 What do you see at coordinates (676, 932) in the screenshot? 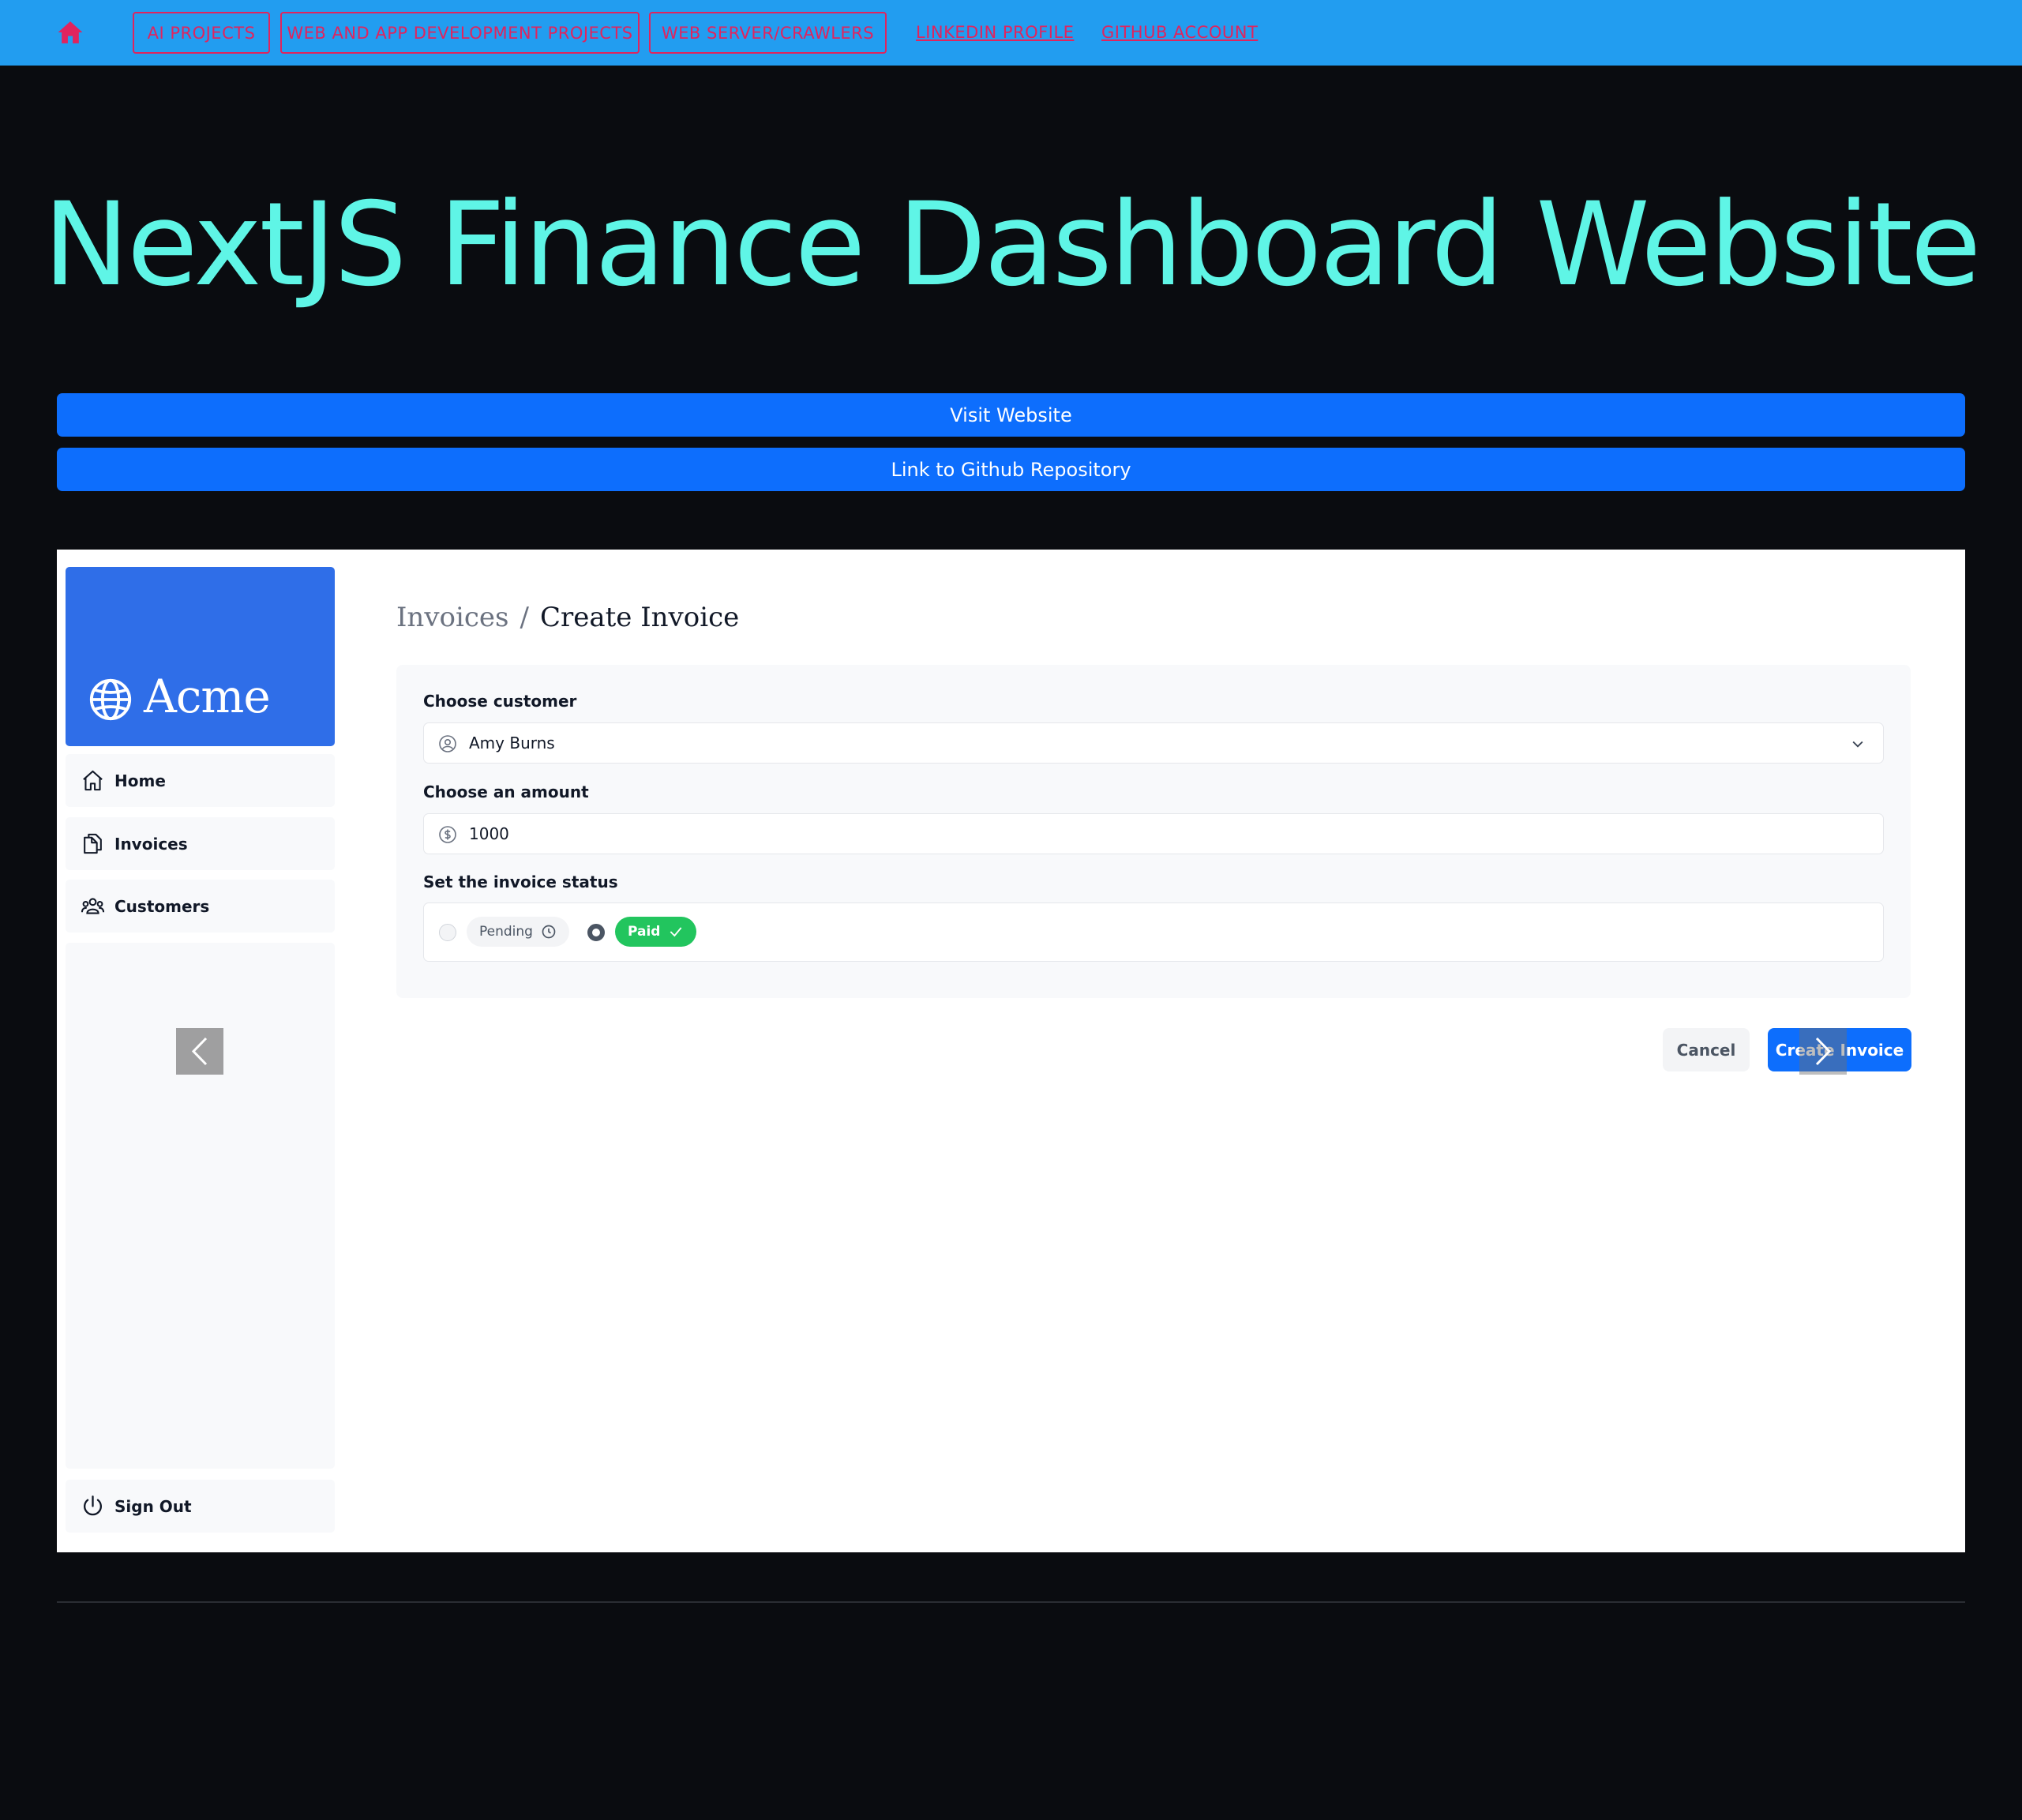
I see `check-icon` at bounding box center [676, 932].